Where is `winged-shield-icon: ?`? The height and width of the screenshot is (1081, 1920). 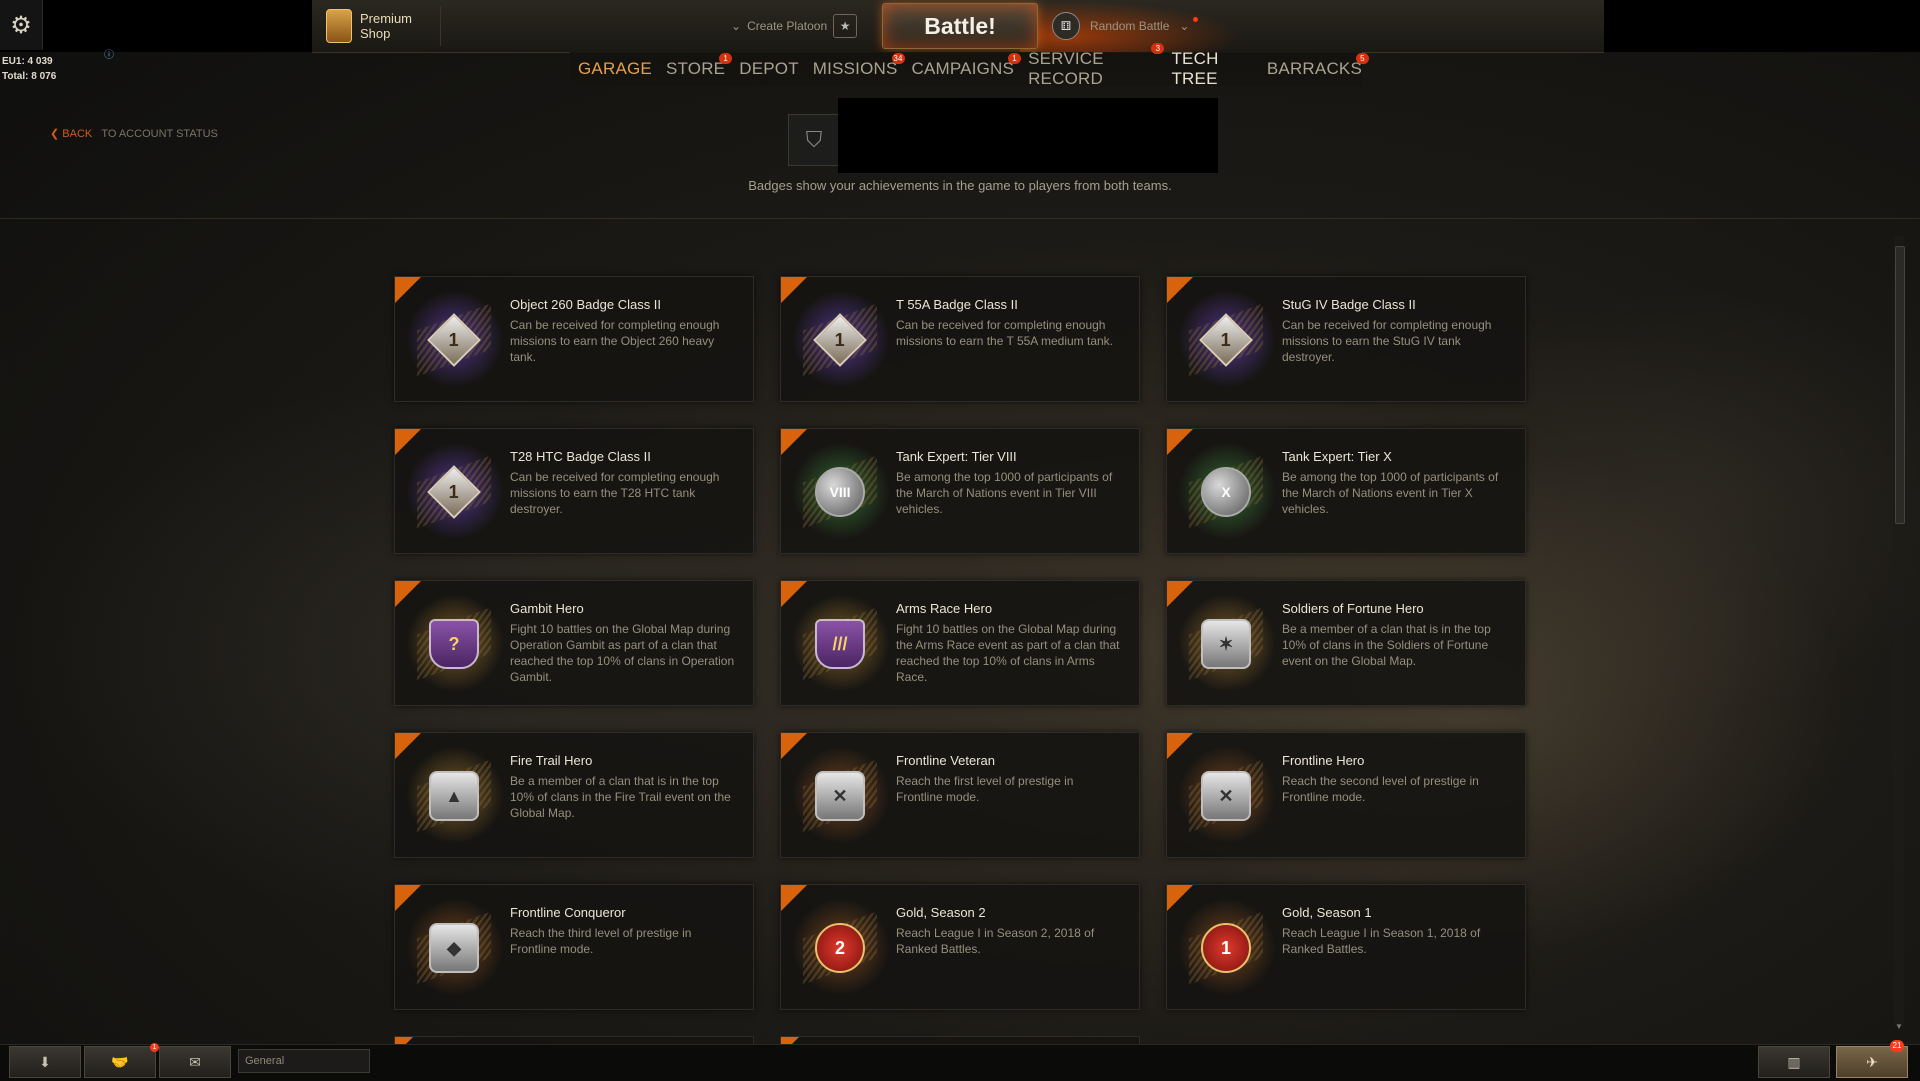 winged-shield-icon: ? is located at coordinates (454, 644).